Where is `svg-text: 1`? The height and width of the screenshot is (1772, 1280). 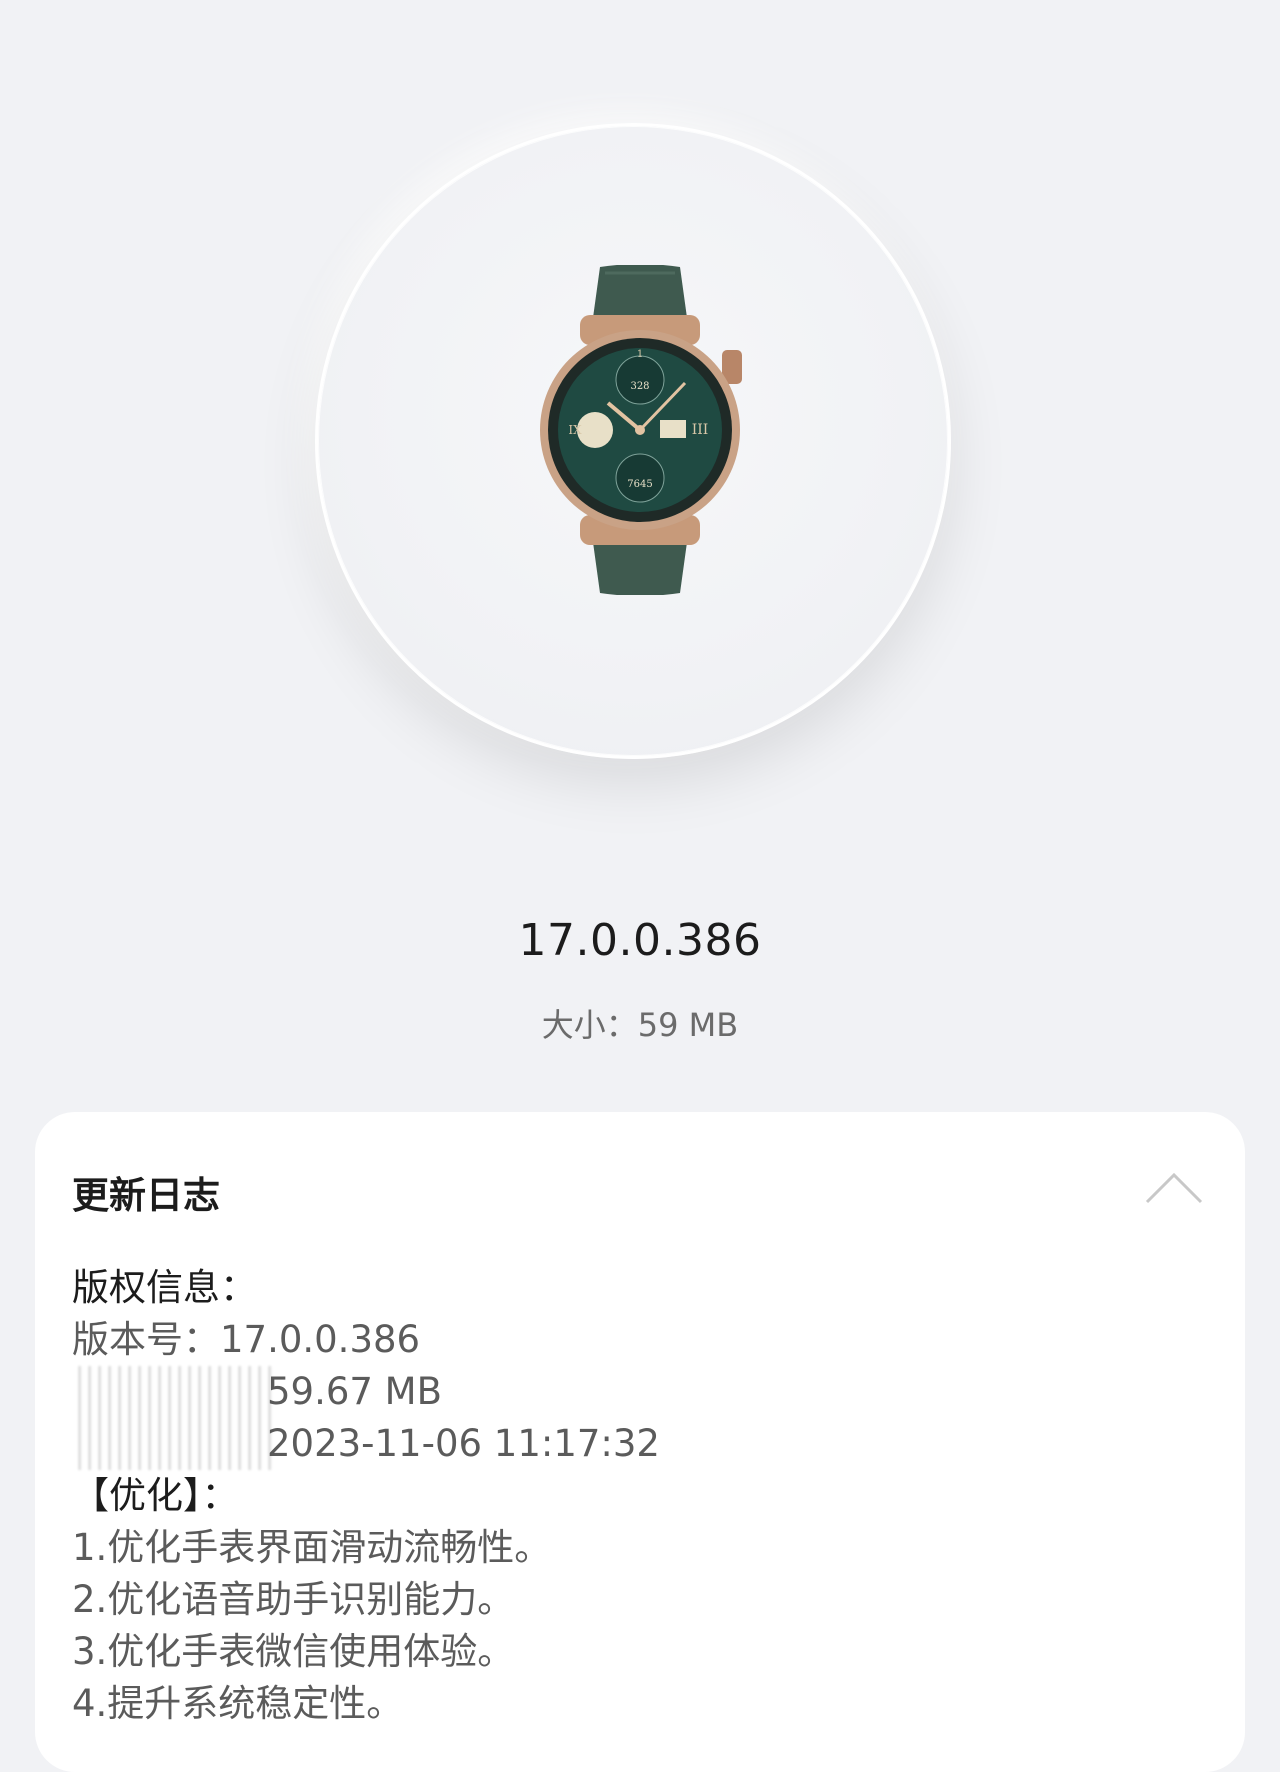
svg-text: 1 is located at coordinates (640, 354).